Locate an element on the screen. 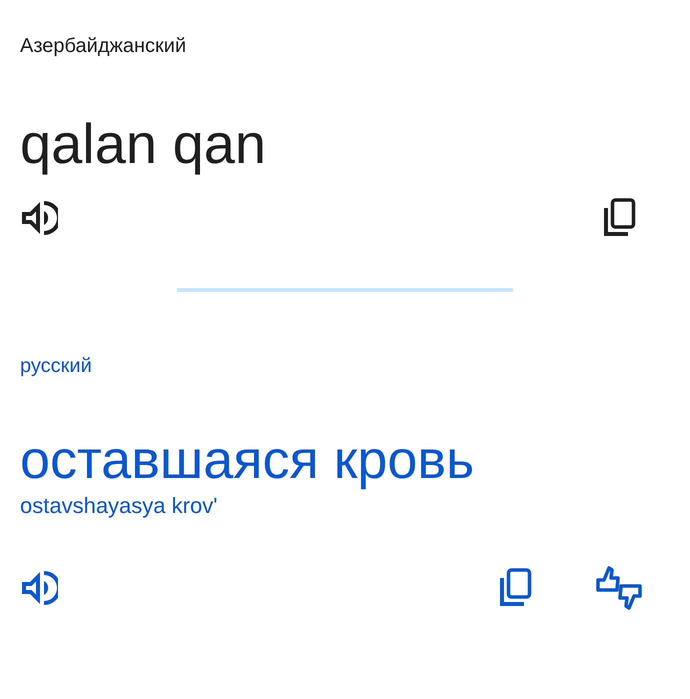  source-language: Азербайджанский is located at coordinates (104, 46).